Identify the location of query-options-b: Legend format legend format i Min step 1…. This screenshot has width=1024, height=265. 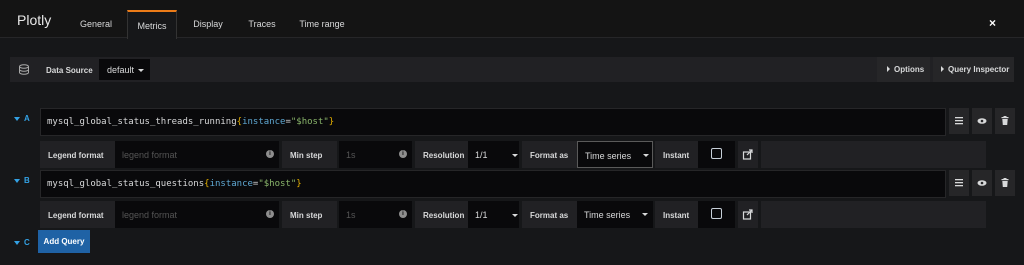
(513, 214).